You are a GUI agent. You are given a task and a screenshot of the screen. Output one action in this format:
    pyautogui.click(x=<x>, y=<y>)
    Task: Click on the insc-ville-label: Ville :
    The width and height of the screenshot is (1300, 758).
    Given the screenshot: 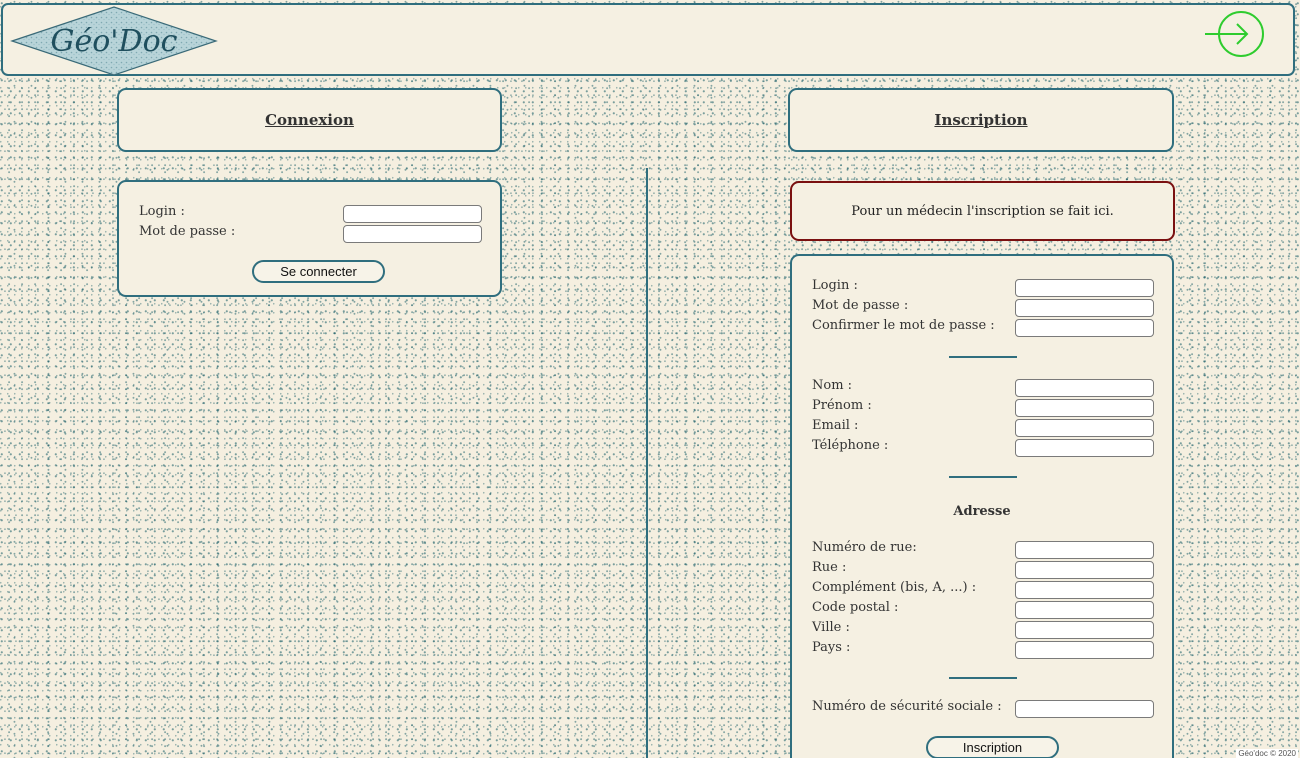 What is the action you would take?
    pyautogui.click(x=831, y=627)
    